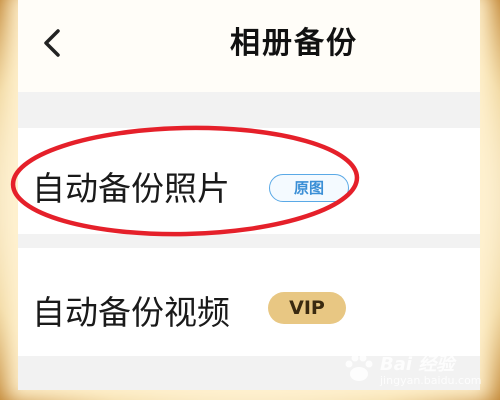 The height and width of the screenshot is (400, 500). Describe the element at coordinates (249, 373) in the screenshot. I see `bottom-spacer` at that location.